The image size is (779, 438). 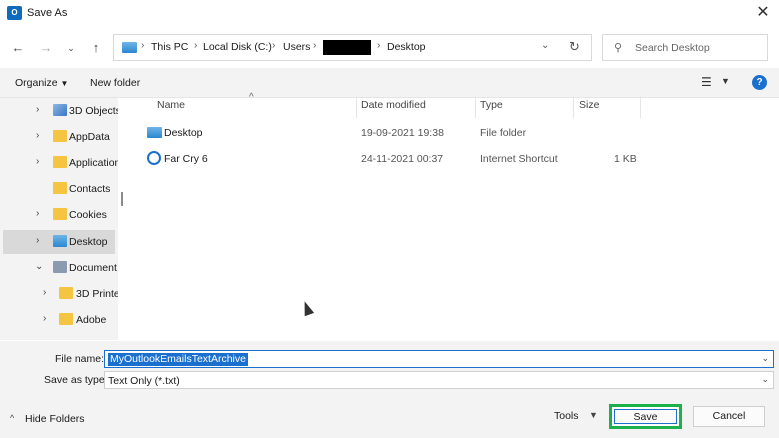 I want to click on file-date: 19-09-2021 19:38, so click(x=402, y=133).